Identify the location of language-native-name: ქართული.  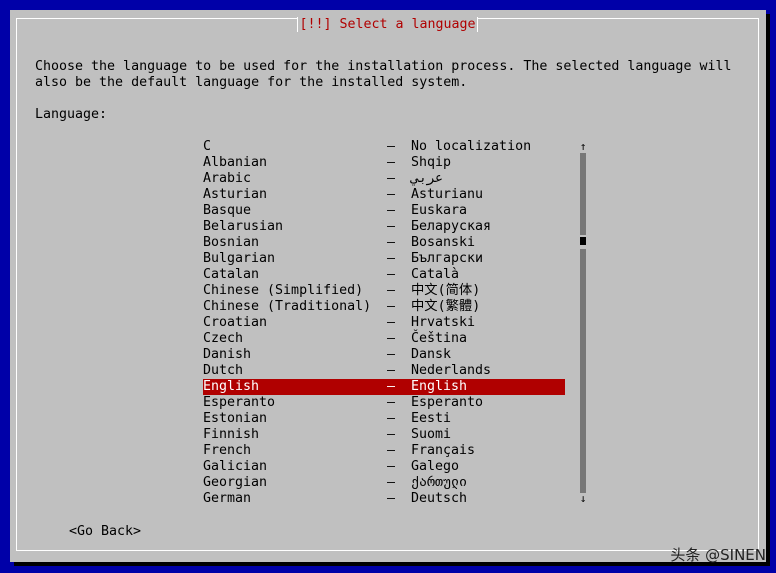
(439, 482).